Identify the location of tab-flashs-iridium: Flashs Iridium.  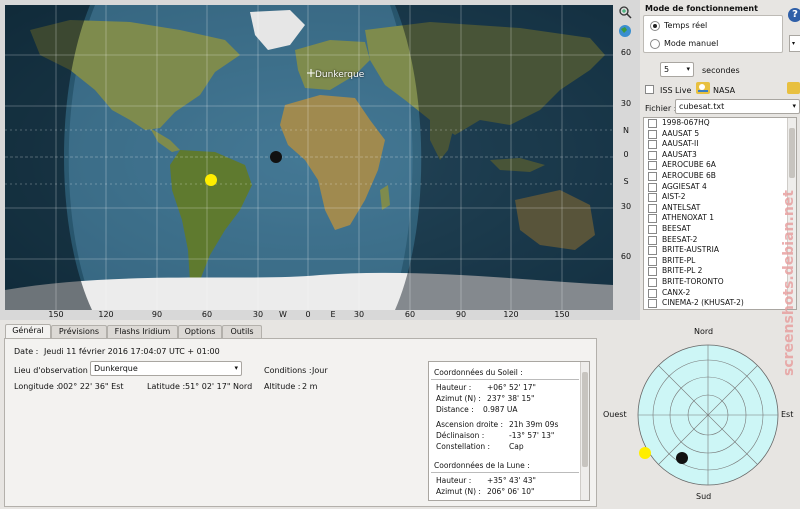
(142, 331).